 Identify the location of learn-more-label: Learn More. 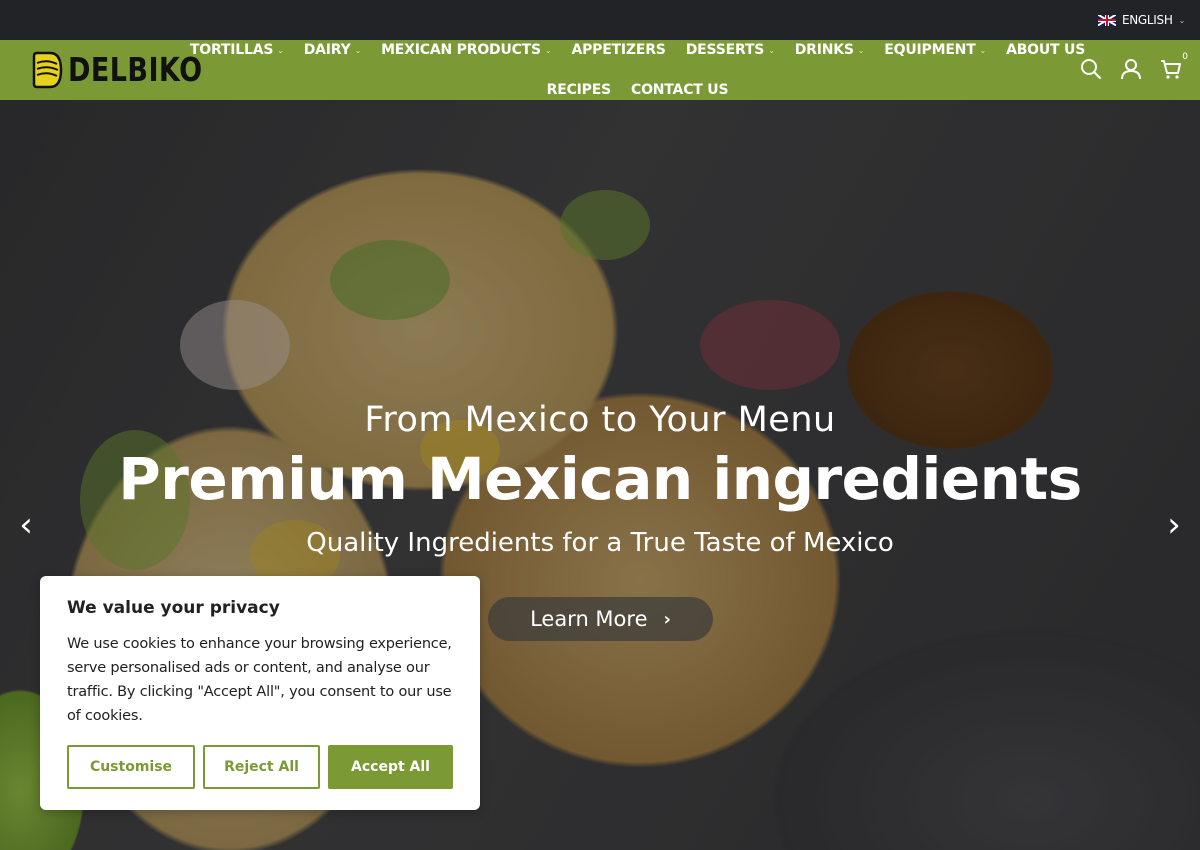
(589, 619).